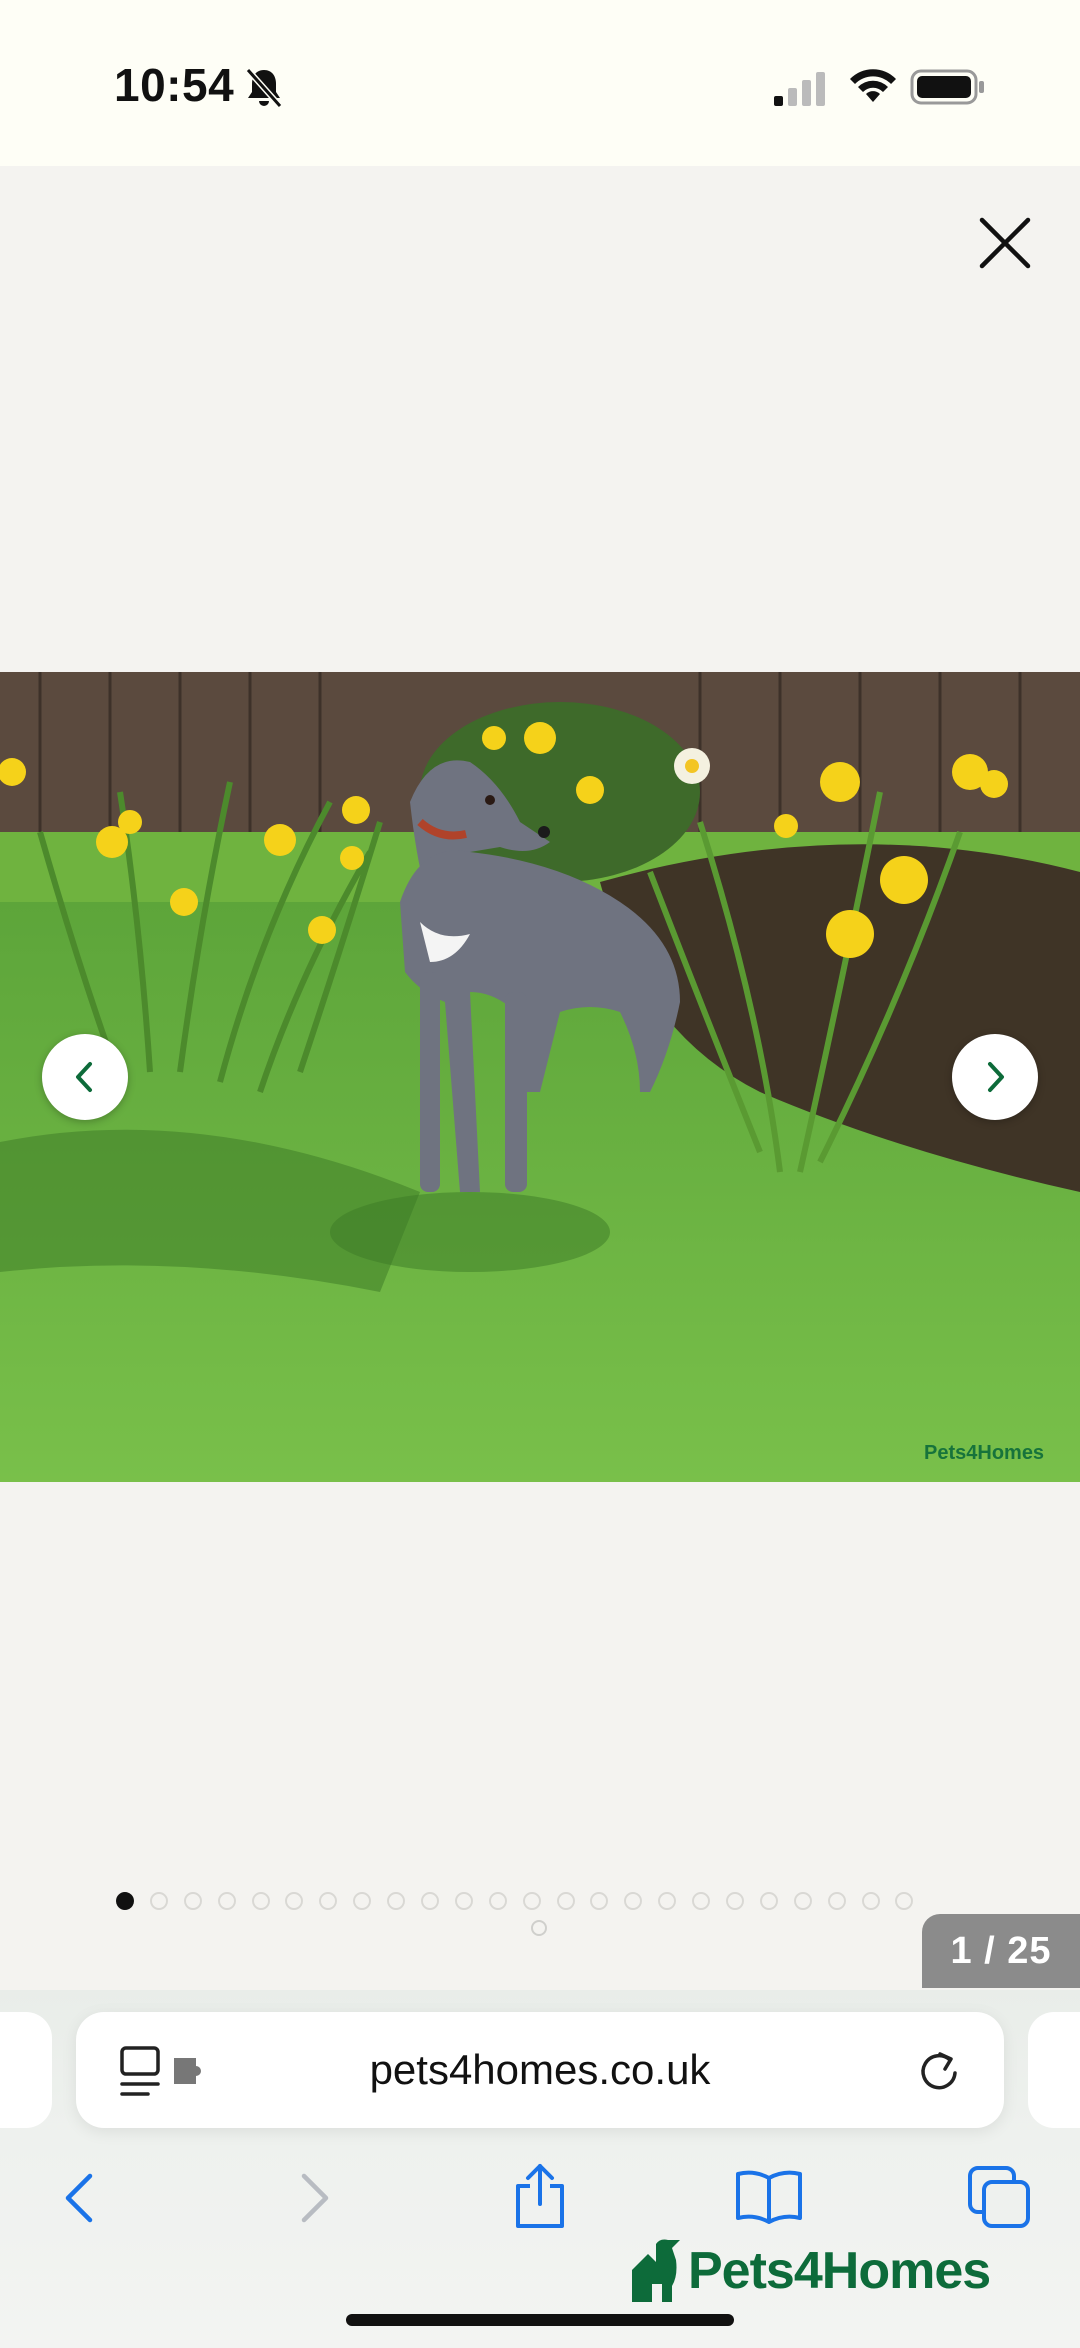  I want to click on chevron-right-icon, so click(996, 1077).